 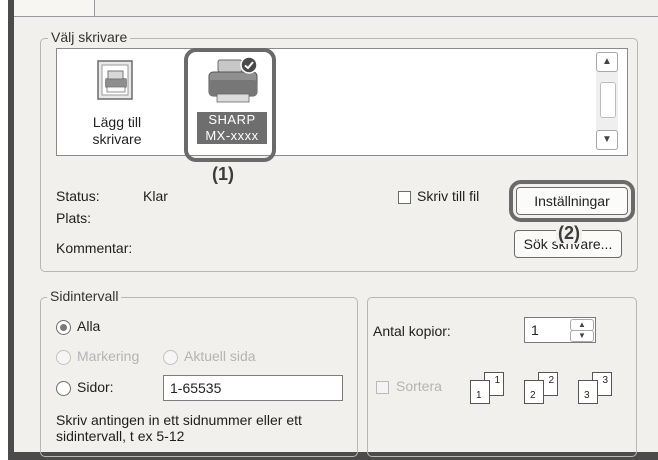 What do you see at coordinates (11, 230) in the screenshot?
I see `window-left-border` at bounding box center [11, 230].